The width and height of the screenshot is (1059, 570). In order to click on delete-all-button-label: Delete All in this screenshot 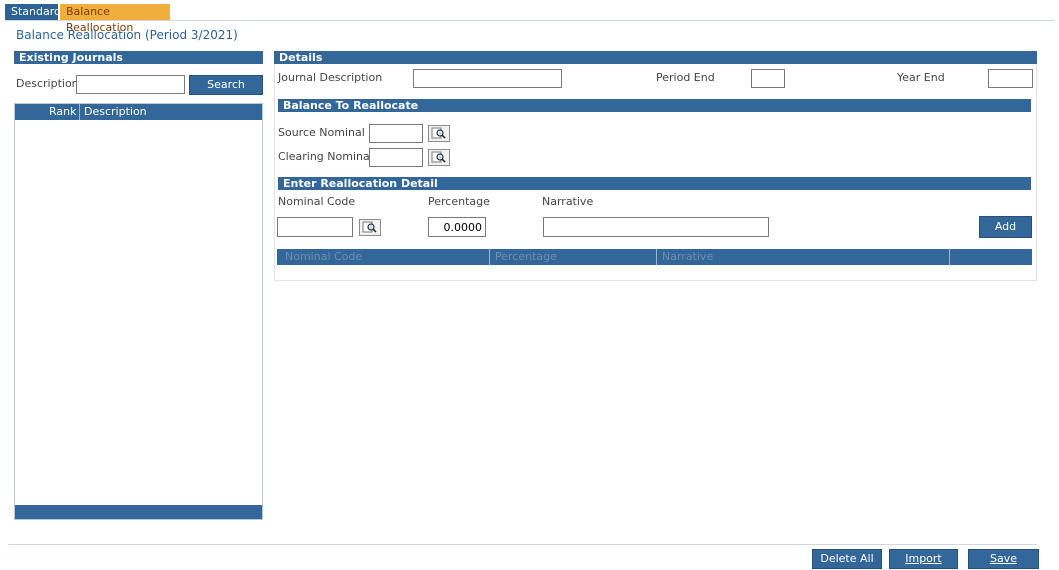, I will do `click(847, 558)`.